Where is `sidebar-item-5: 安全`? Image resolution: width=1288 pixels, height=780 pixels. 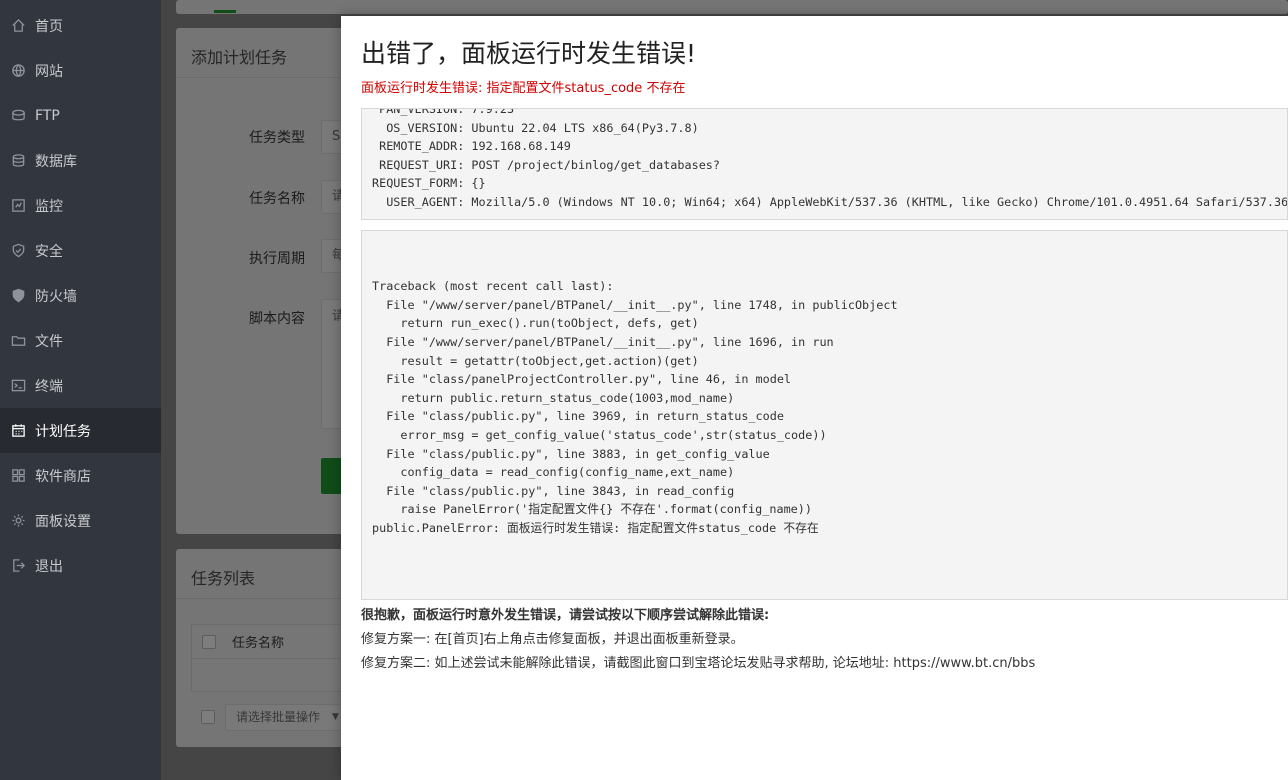
sidebar-item-5: 安全 is located at coordinates (80, 250).